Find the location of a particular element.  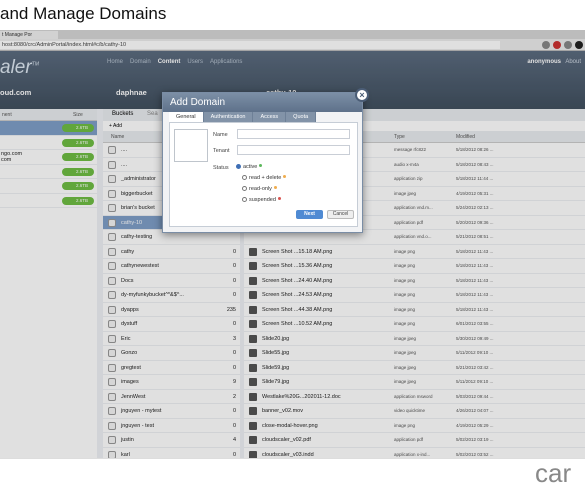

status-suspended-radio: suspended is located at coordinates (261, 200).